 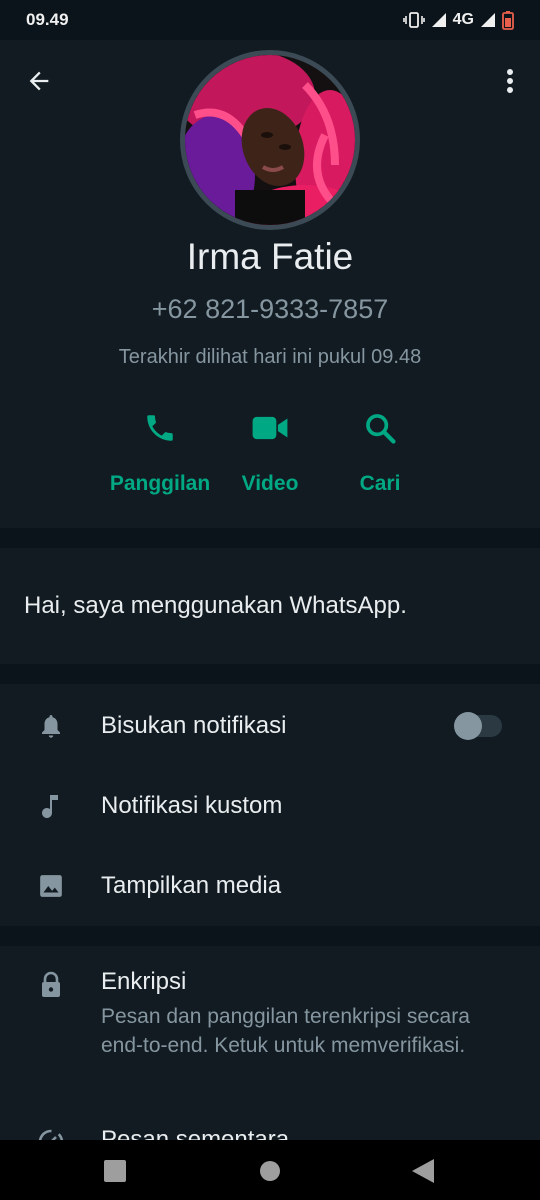 What do you see at coordinates (381, 429) in the screenshot?
I see `search-icon` at bounding box center [381, 429].